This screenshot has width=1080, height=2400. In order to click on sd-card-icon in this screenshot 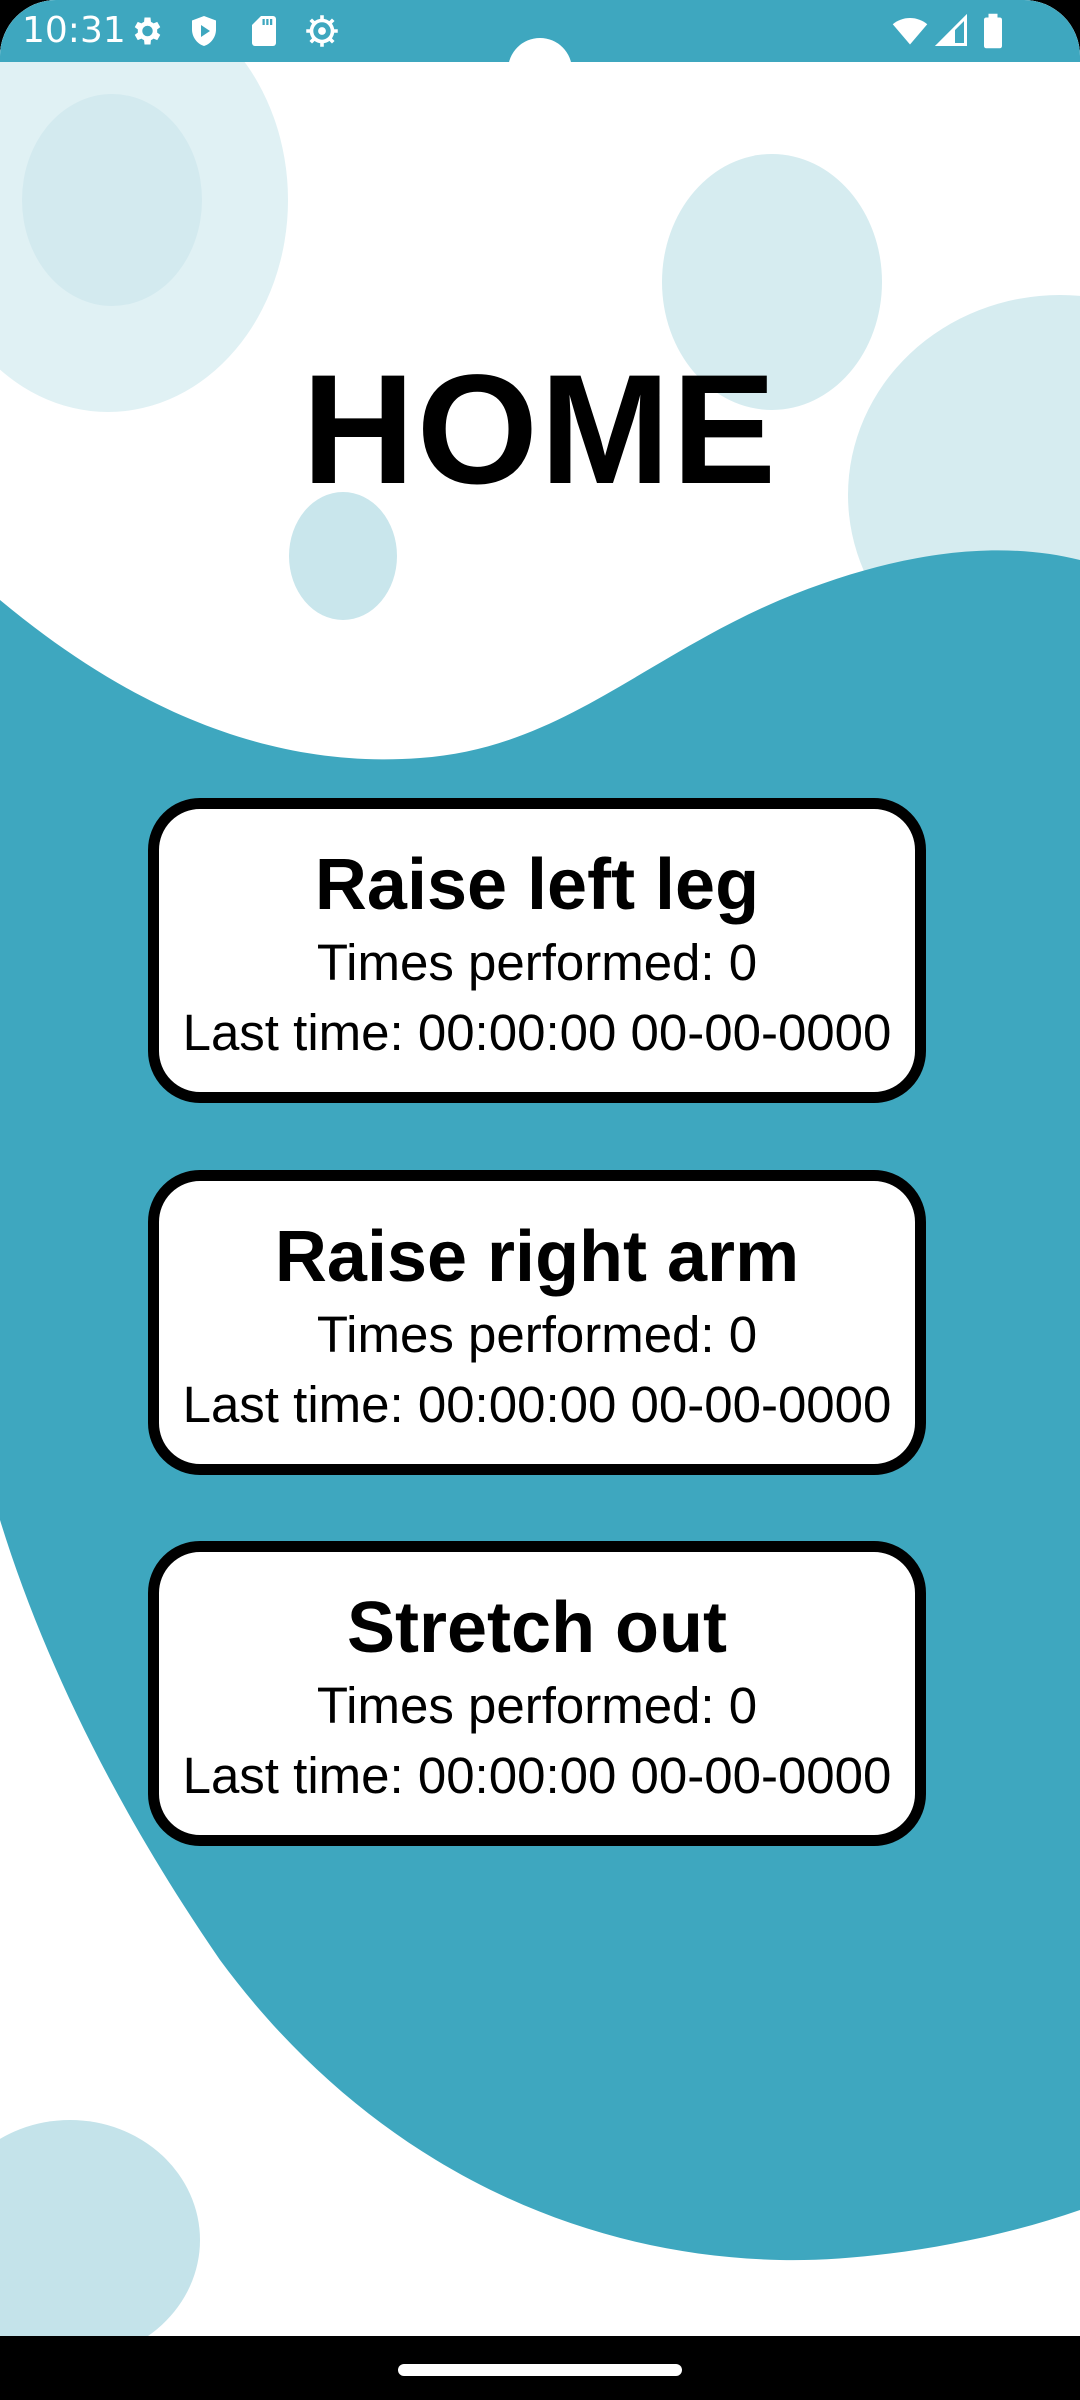, I will do `click(264, 31)`.